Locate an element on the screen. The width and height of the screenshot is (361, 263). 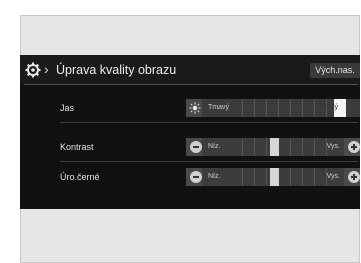
sun-icon is located at coordinates (195, 108).